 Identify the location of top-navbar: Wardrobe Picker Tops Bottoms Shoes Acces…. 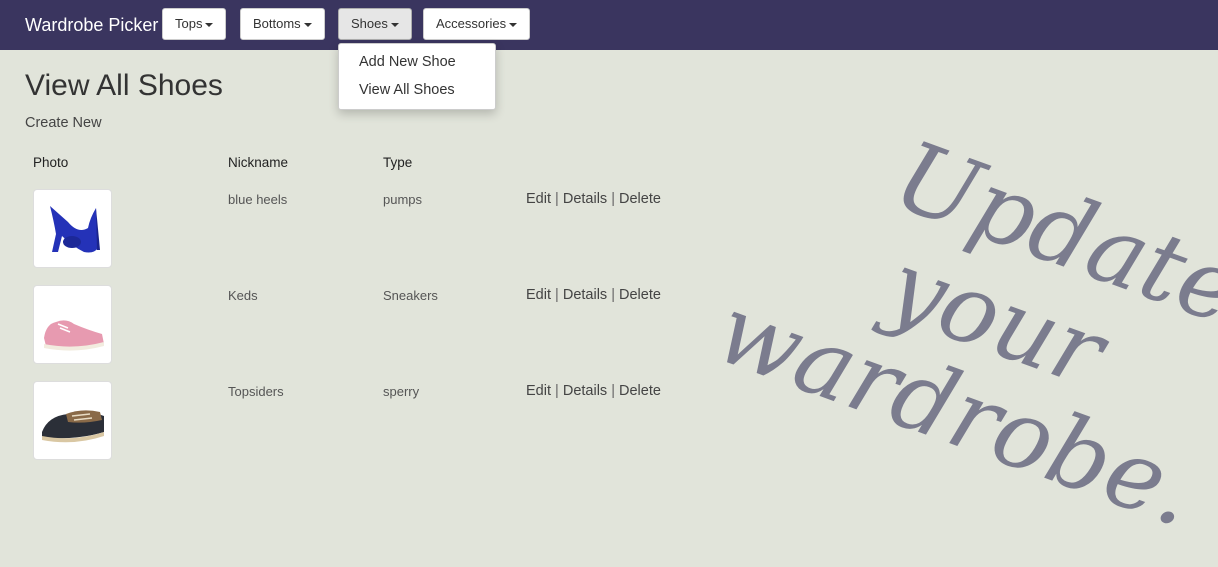
(609, 25).